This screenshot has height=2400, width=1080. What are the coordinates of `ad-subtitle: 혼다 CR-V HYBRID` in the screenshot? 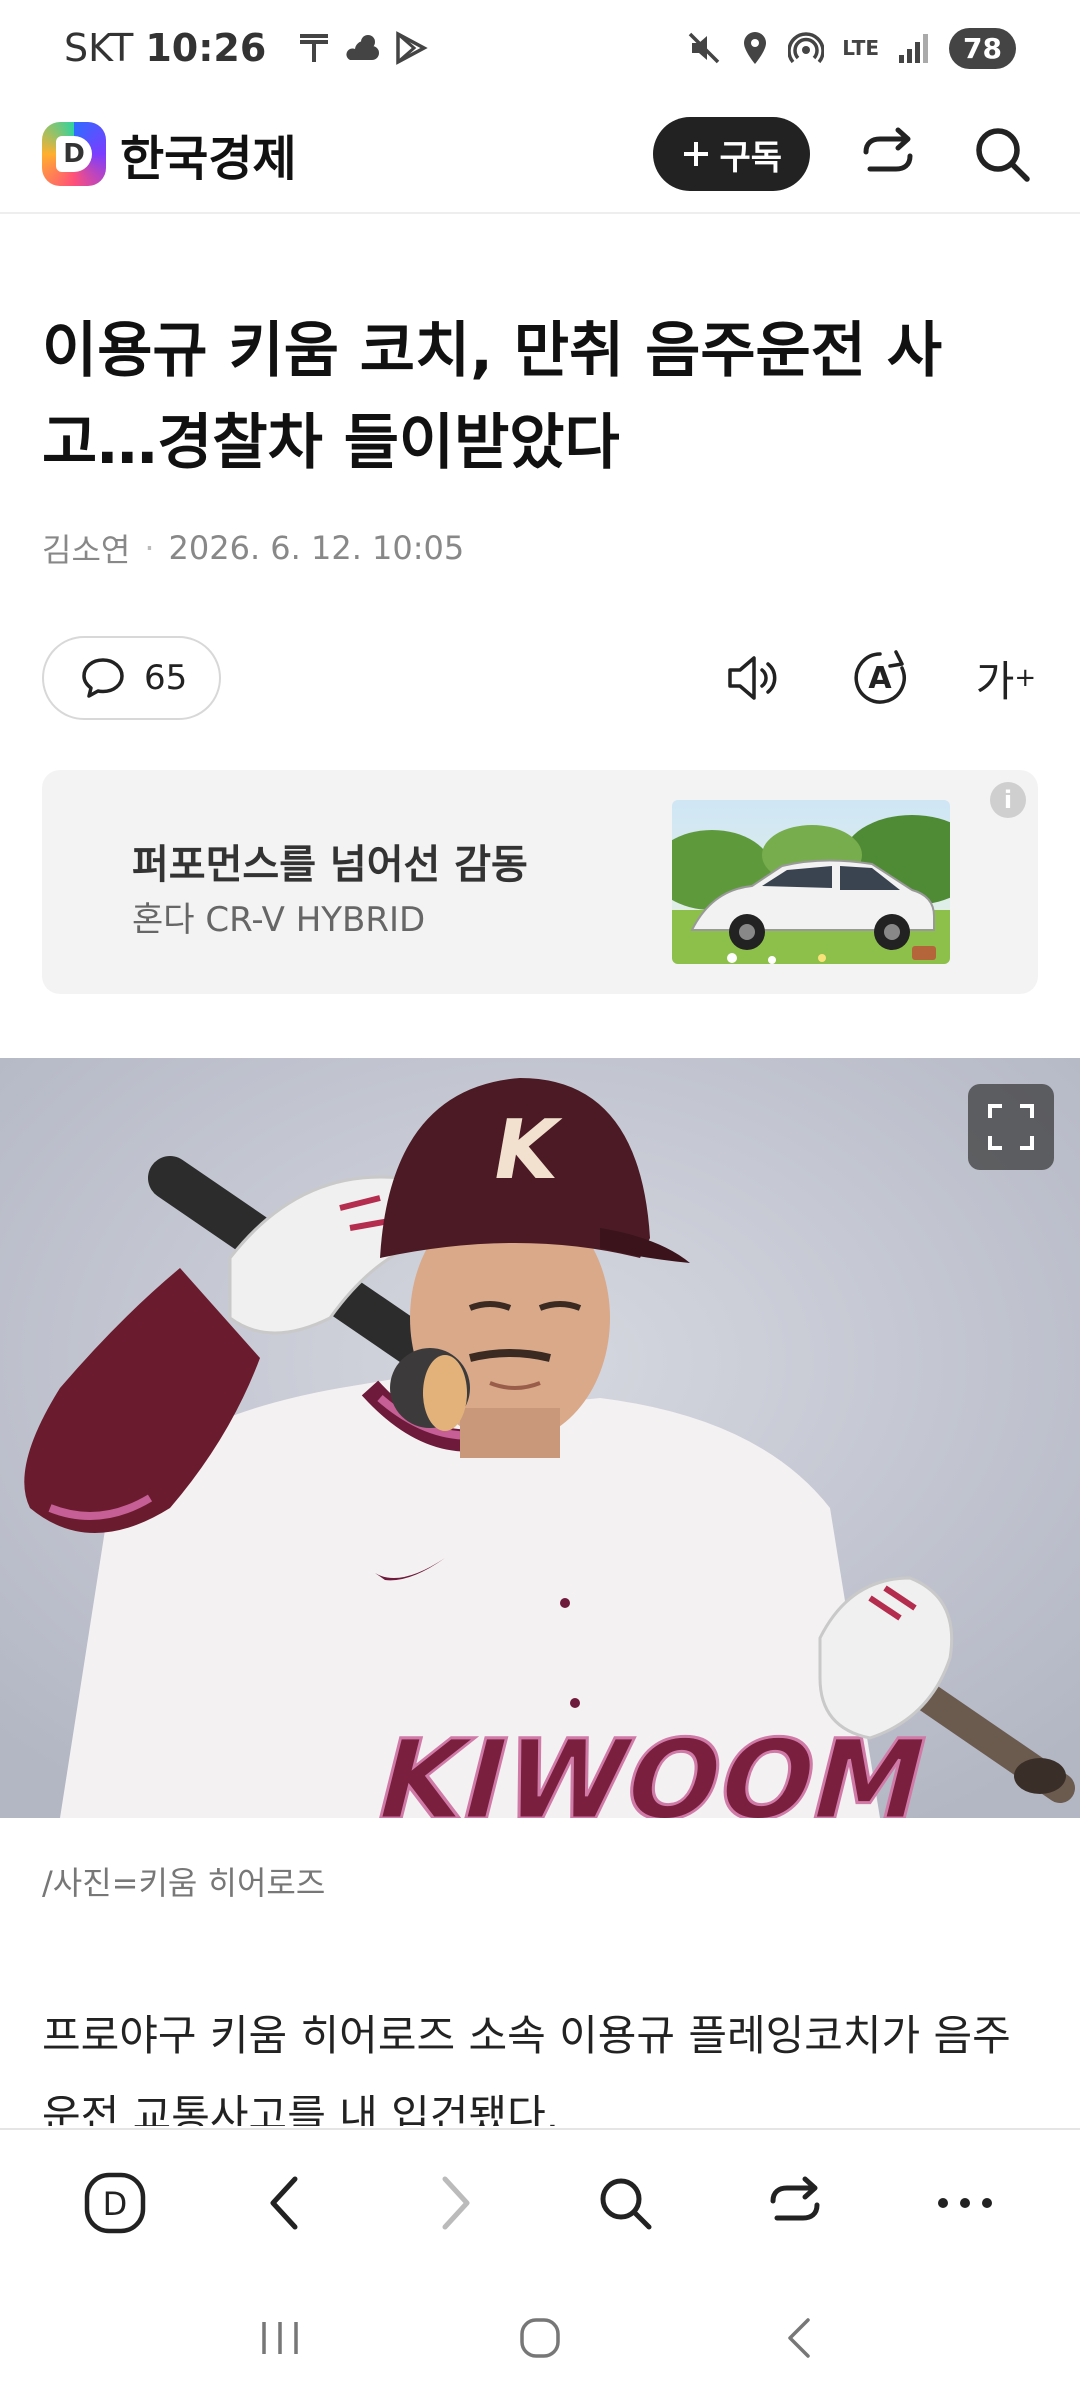 It's located at (279, 920).